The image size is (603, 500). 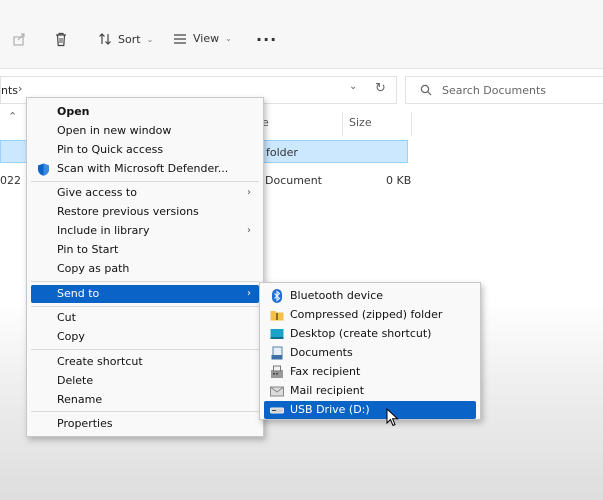 I want to click on send-to-documents: Documents, so click(x=370, y=353).